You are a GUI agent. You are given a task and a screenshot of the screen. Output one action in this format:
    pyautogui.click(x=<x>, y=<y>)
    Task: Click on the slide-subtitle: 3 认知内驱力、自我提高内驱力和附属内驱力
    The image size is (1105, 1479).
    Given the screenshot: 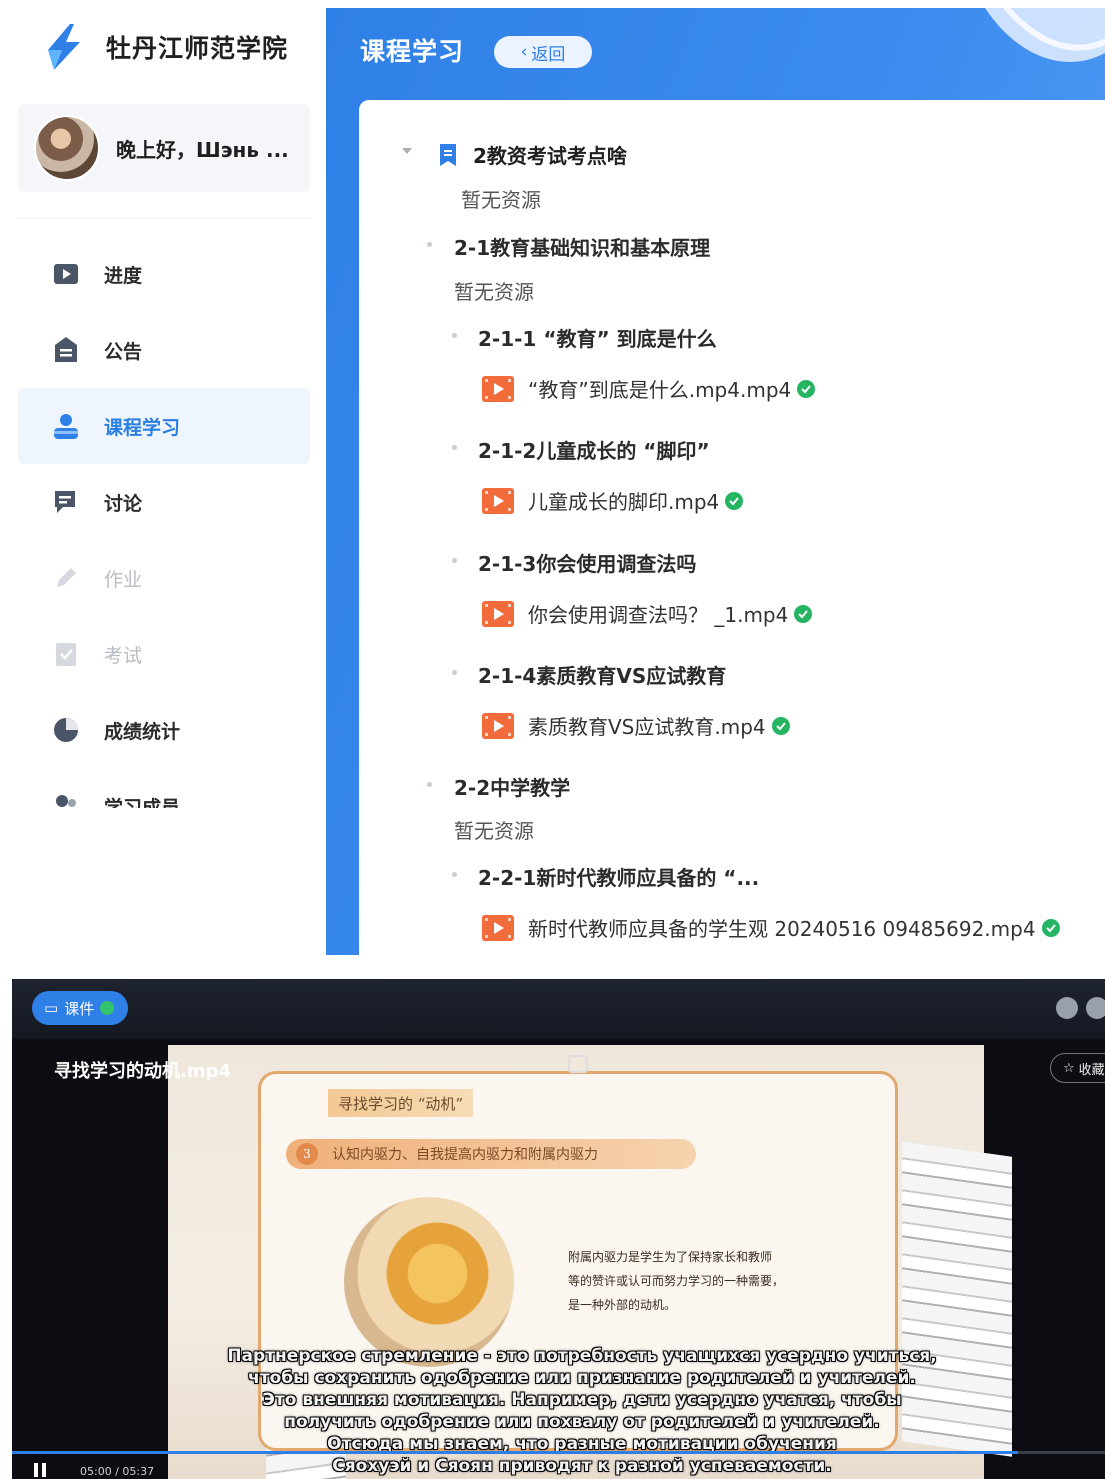 What is the action you would take?
    pyautogui.click(x=491, y=1154)
    